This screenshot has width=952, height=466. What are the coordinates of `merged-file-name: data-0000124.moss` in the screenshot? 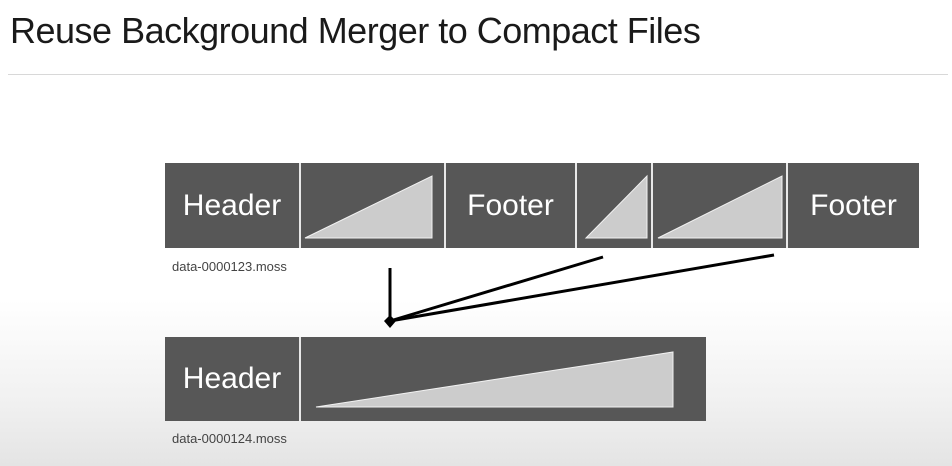 It's located at (229, 438).